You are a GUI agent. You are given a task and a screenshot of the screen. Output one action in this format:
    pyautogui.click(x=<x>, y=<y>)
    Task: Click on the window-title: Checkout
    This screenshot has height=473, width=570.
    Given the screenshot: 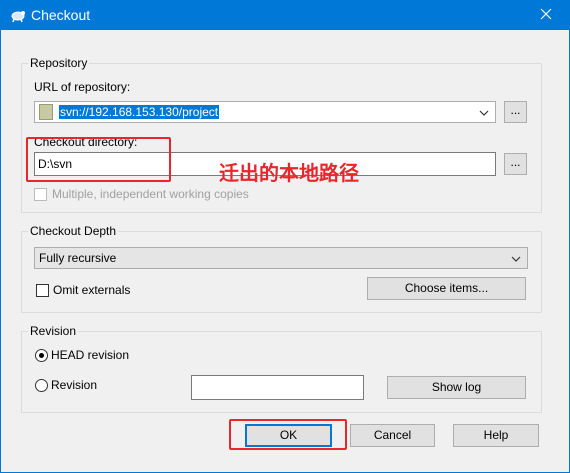 What is the action you would take?
    pyautogui.click(x=61, y=15)
    